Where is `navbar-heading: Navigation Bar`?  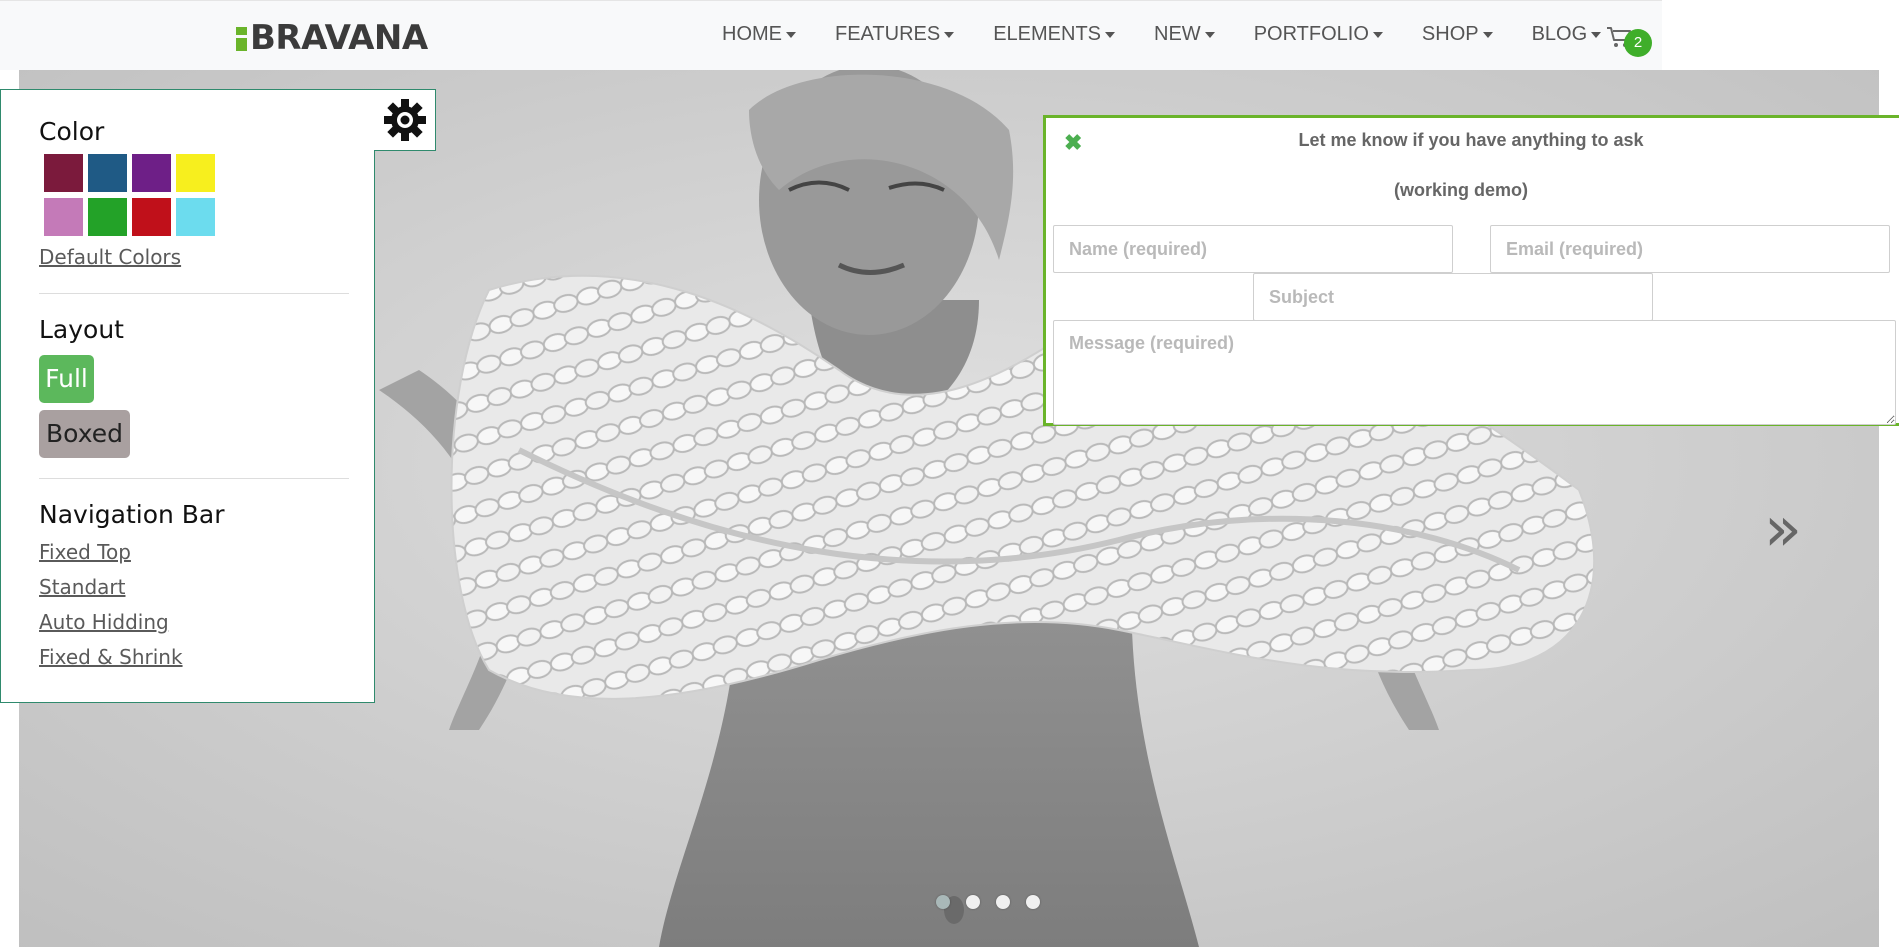
navbar-heading: Navigation Bar is located at coordinates (132, 514).